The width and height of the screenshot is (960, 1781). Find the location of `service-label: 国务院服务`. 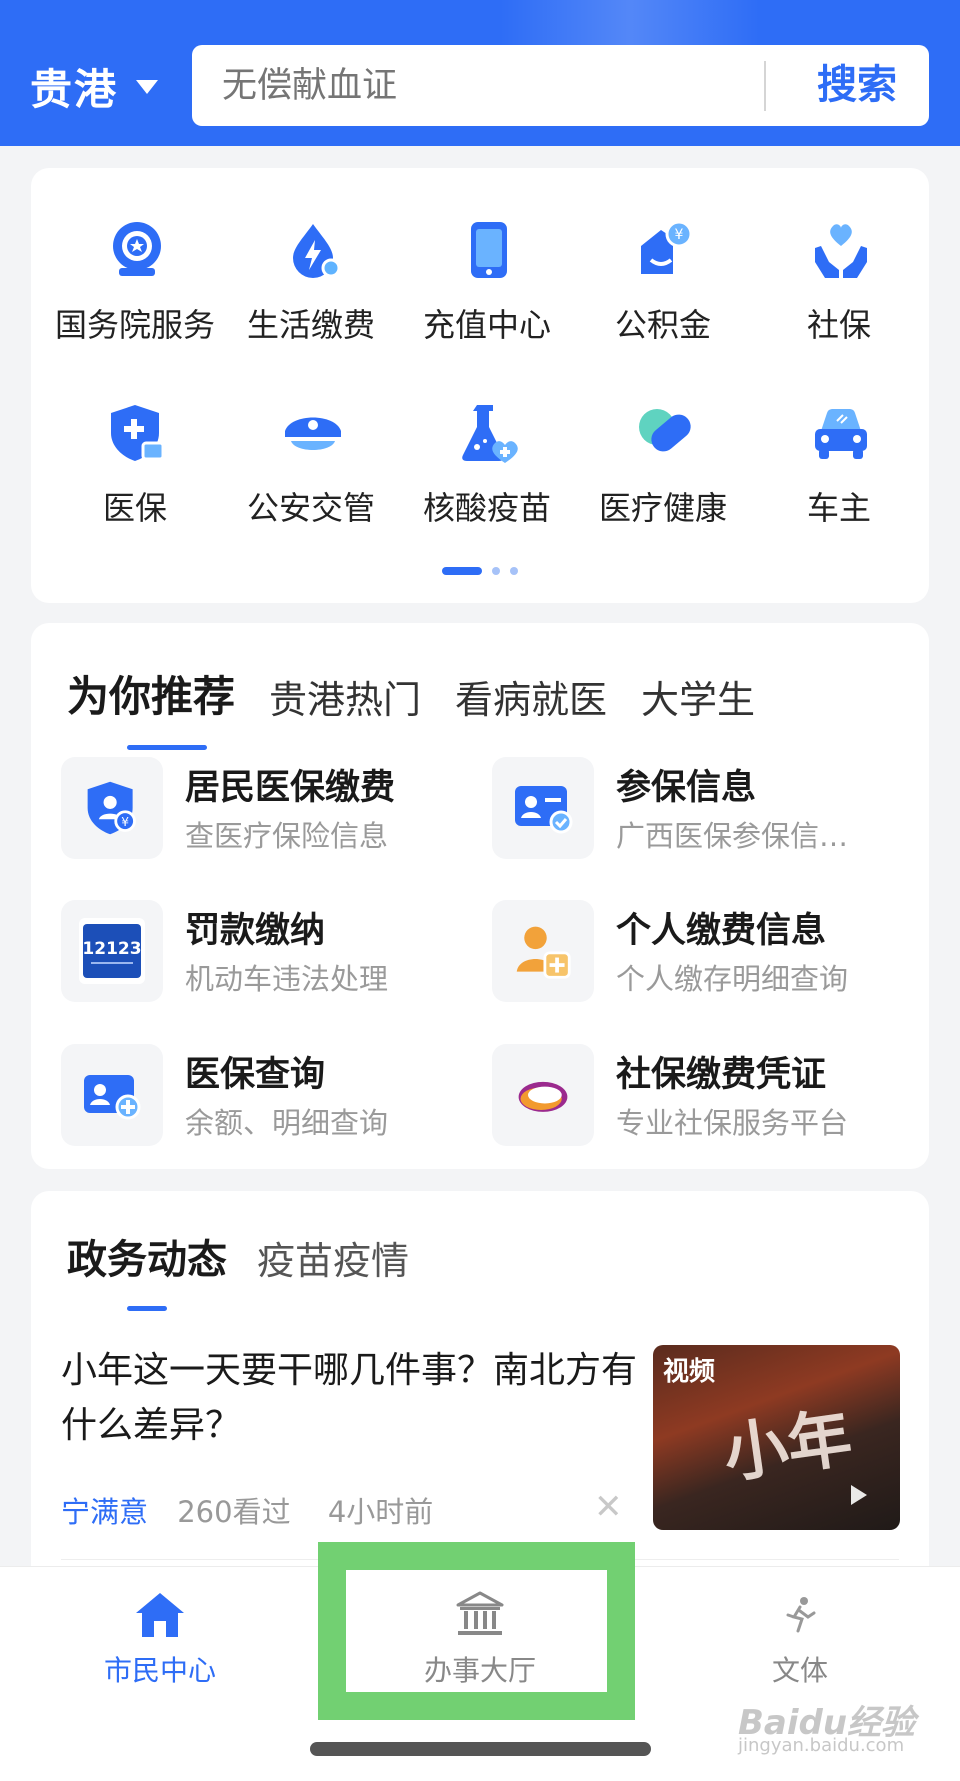

service-label: 国务院服务 is located at coordinates (134, 325).